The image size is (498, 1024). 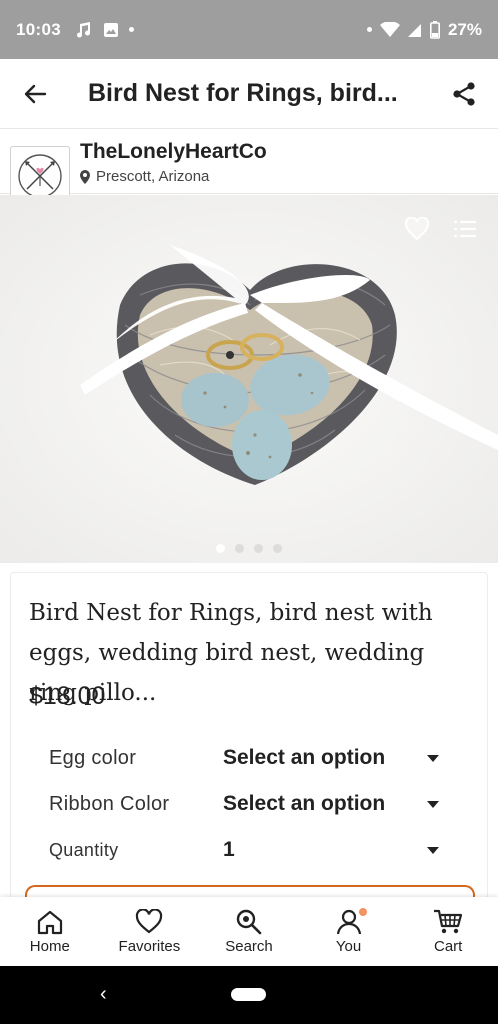 What do you see at coordinates (84, 849) in the screenshot?
I see `variation-label: Quantity` at bounding box center [84, 849].